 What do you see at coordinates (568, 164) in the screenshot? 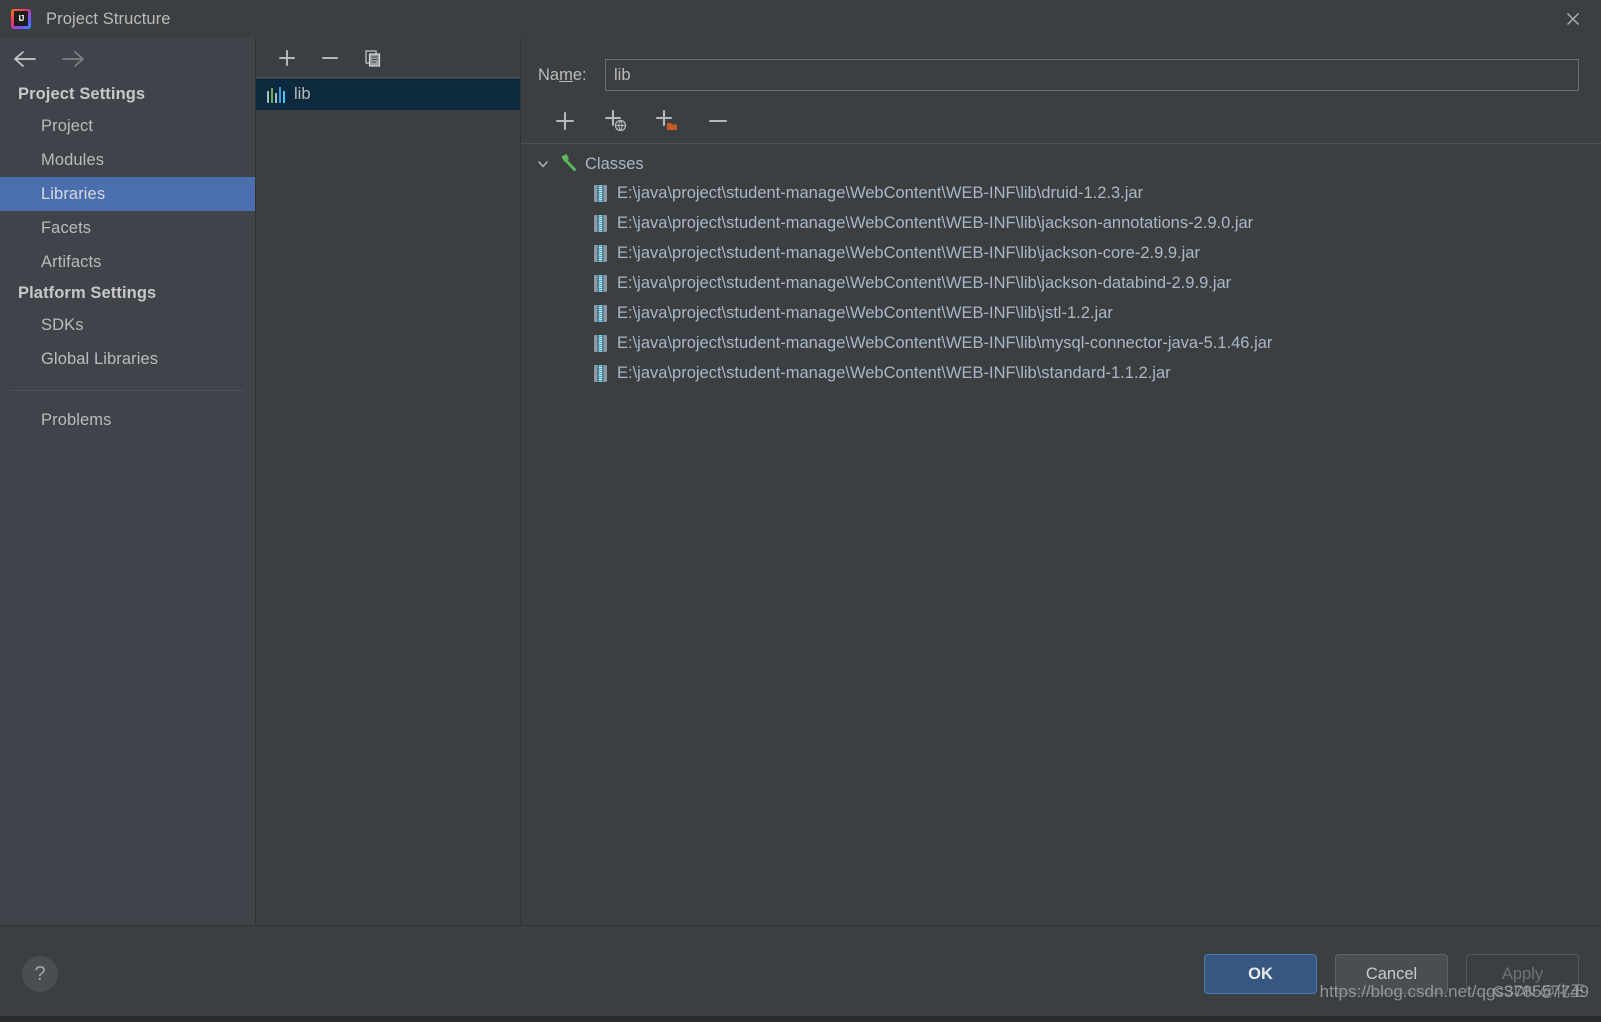
I see `hammer-icon` at bounding box center [568, 164].